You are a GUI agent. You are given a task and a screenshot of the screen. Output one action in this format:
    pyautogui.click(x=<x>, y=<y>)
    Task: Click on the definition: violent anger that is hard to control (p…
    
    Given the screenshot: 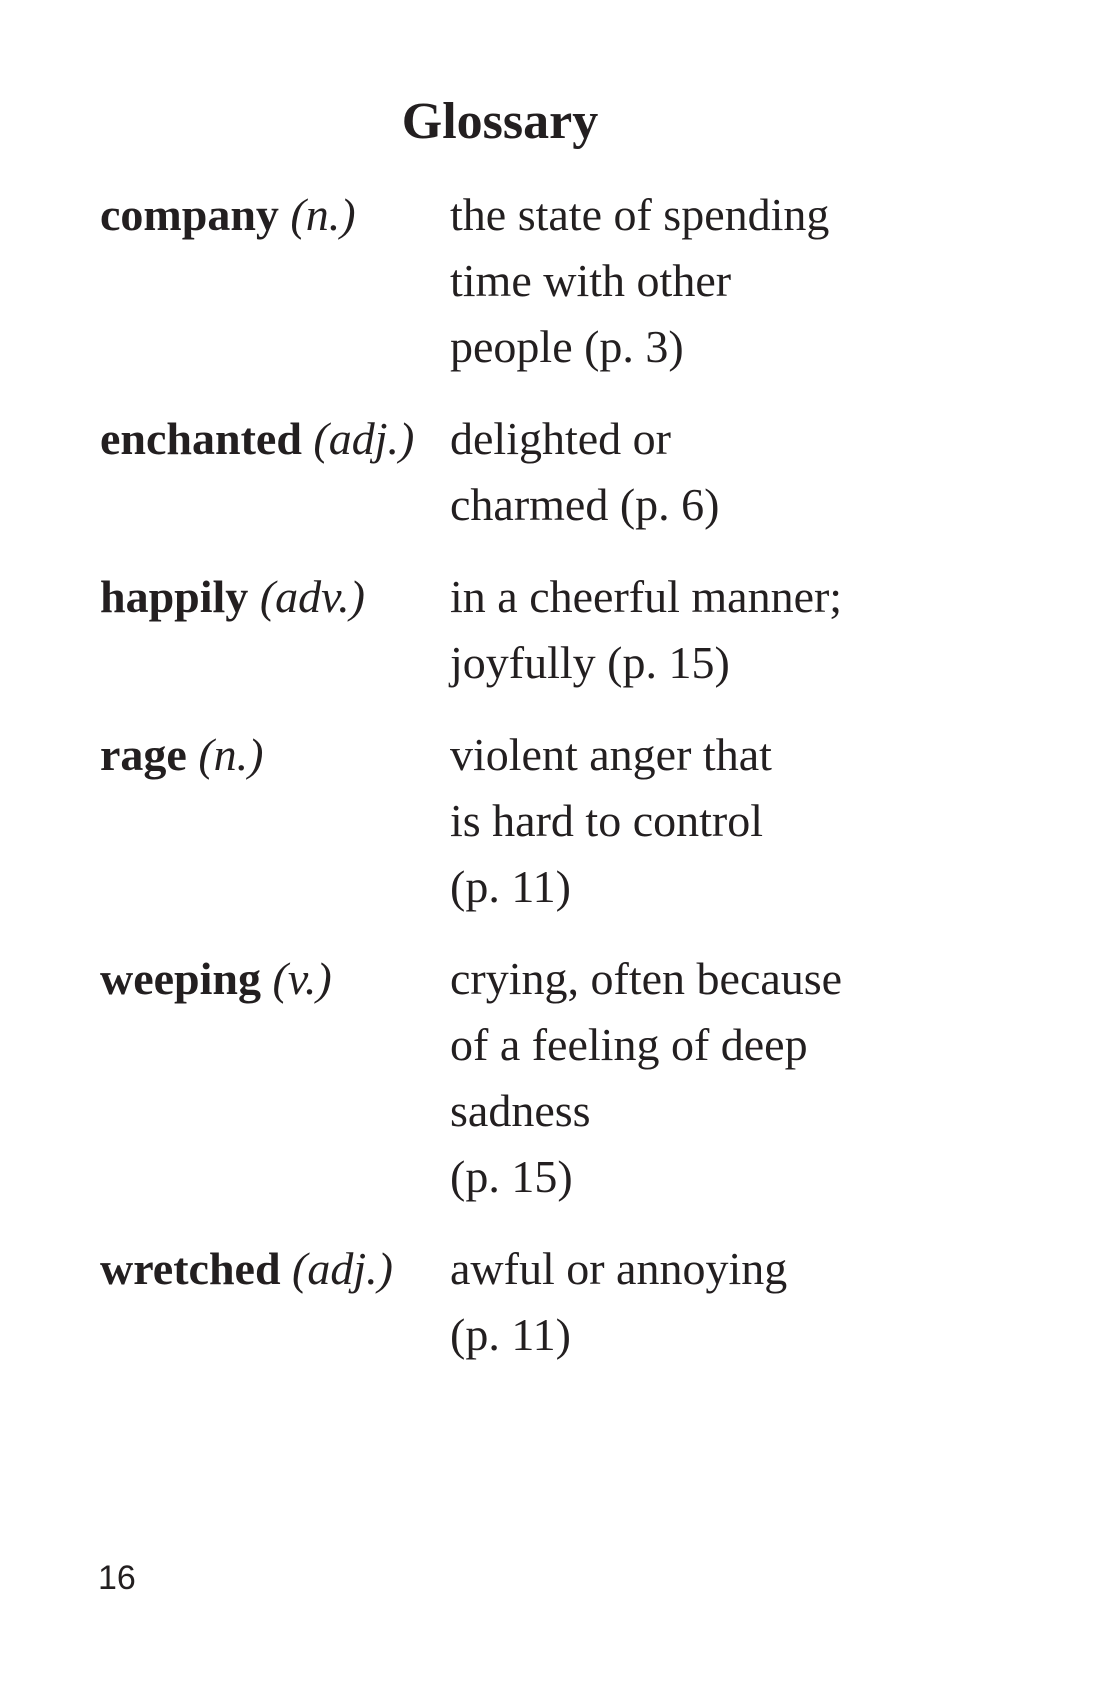 What is the action you would take?
    pyautogui.click(x=680, y=821)
    